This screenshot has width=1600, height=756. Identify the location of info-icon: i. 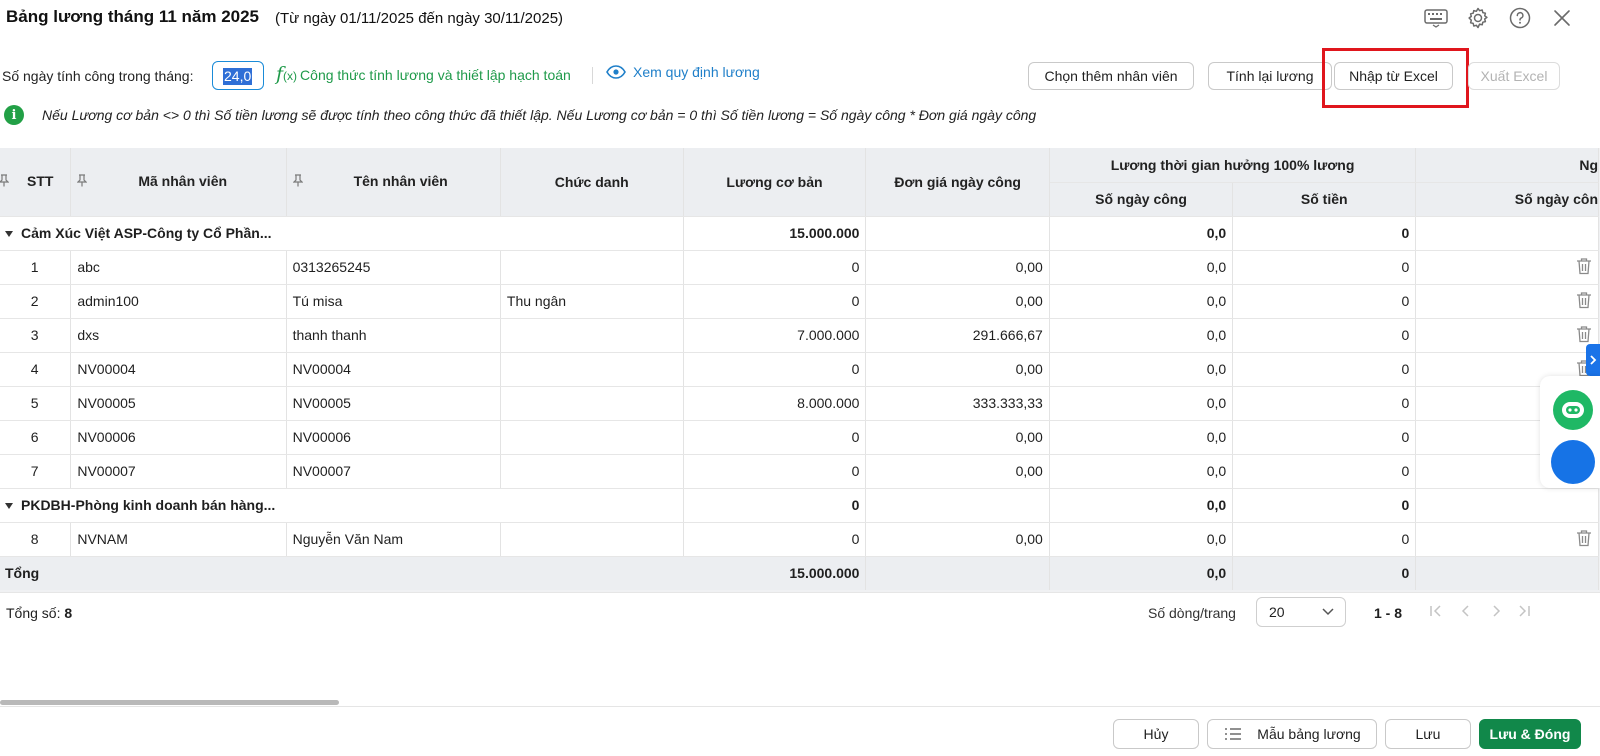
(14, 115).